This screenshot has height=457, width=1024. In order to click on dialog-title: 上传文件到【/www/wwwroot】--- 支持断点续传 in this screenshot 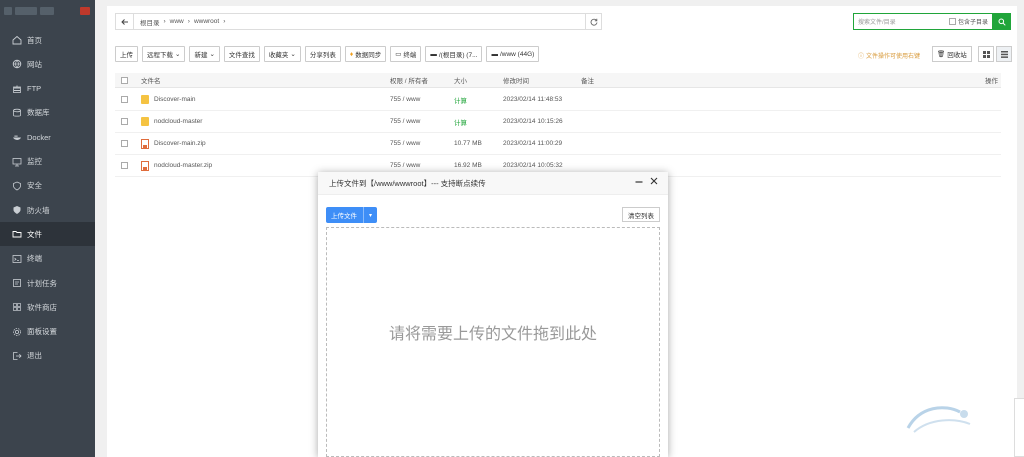, I will do `click(407, 183)`.